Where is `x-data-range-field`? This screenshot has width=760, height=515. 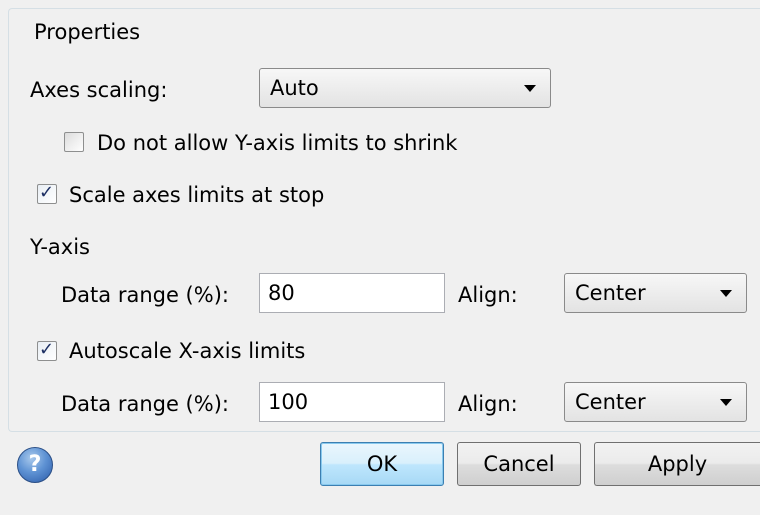 x-data-range-field is located at coordinates (352, 402).